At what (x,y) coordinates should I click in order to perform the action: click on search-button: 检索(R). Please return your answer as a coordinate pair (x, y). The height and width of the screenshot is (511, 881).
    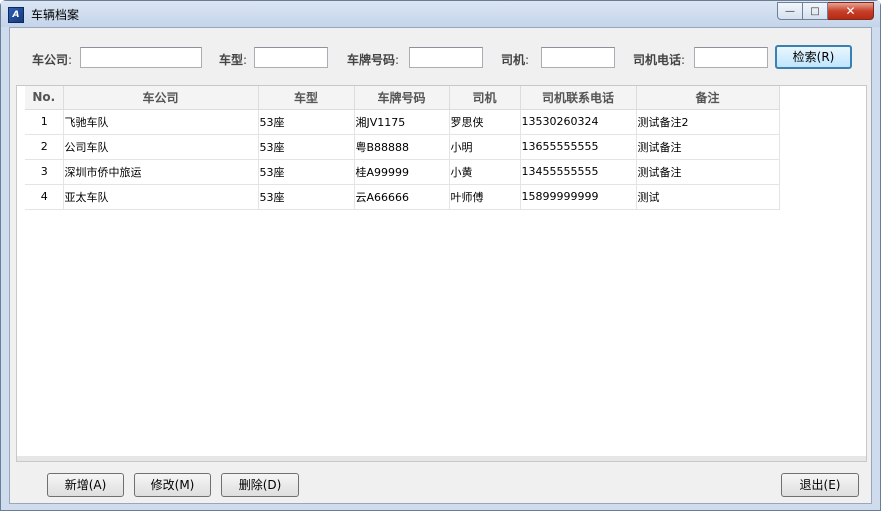
    Looking at the image, I should click on (813, 57).